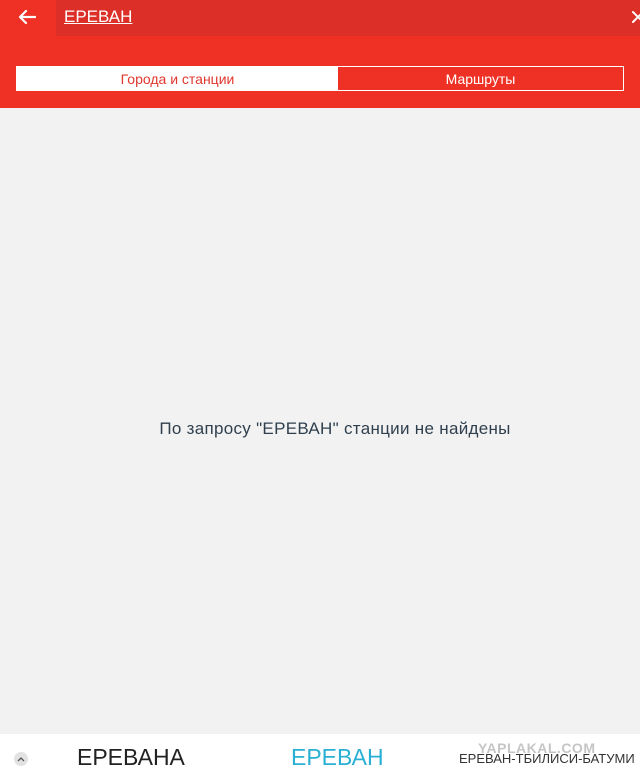  What do you see at coordinates (337, 757) in the screenshot?
I see `suggestion-item-highlighted: ЕРЕВАН` at bounding box center [337, 757].